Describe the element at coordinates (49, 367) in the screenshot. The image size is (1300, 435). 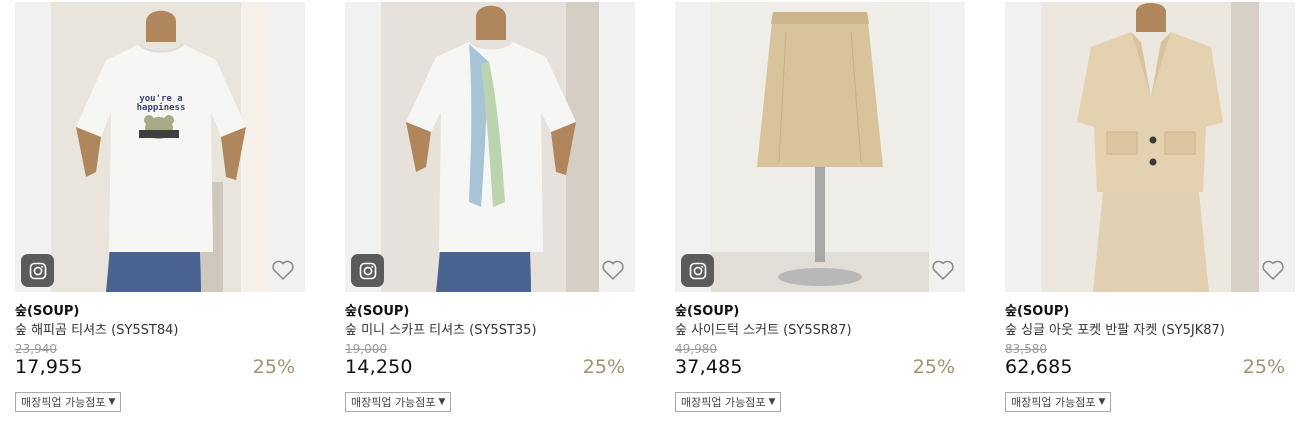
I see `sale-price: 17,955` at that location.